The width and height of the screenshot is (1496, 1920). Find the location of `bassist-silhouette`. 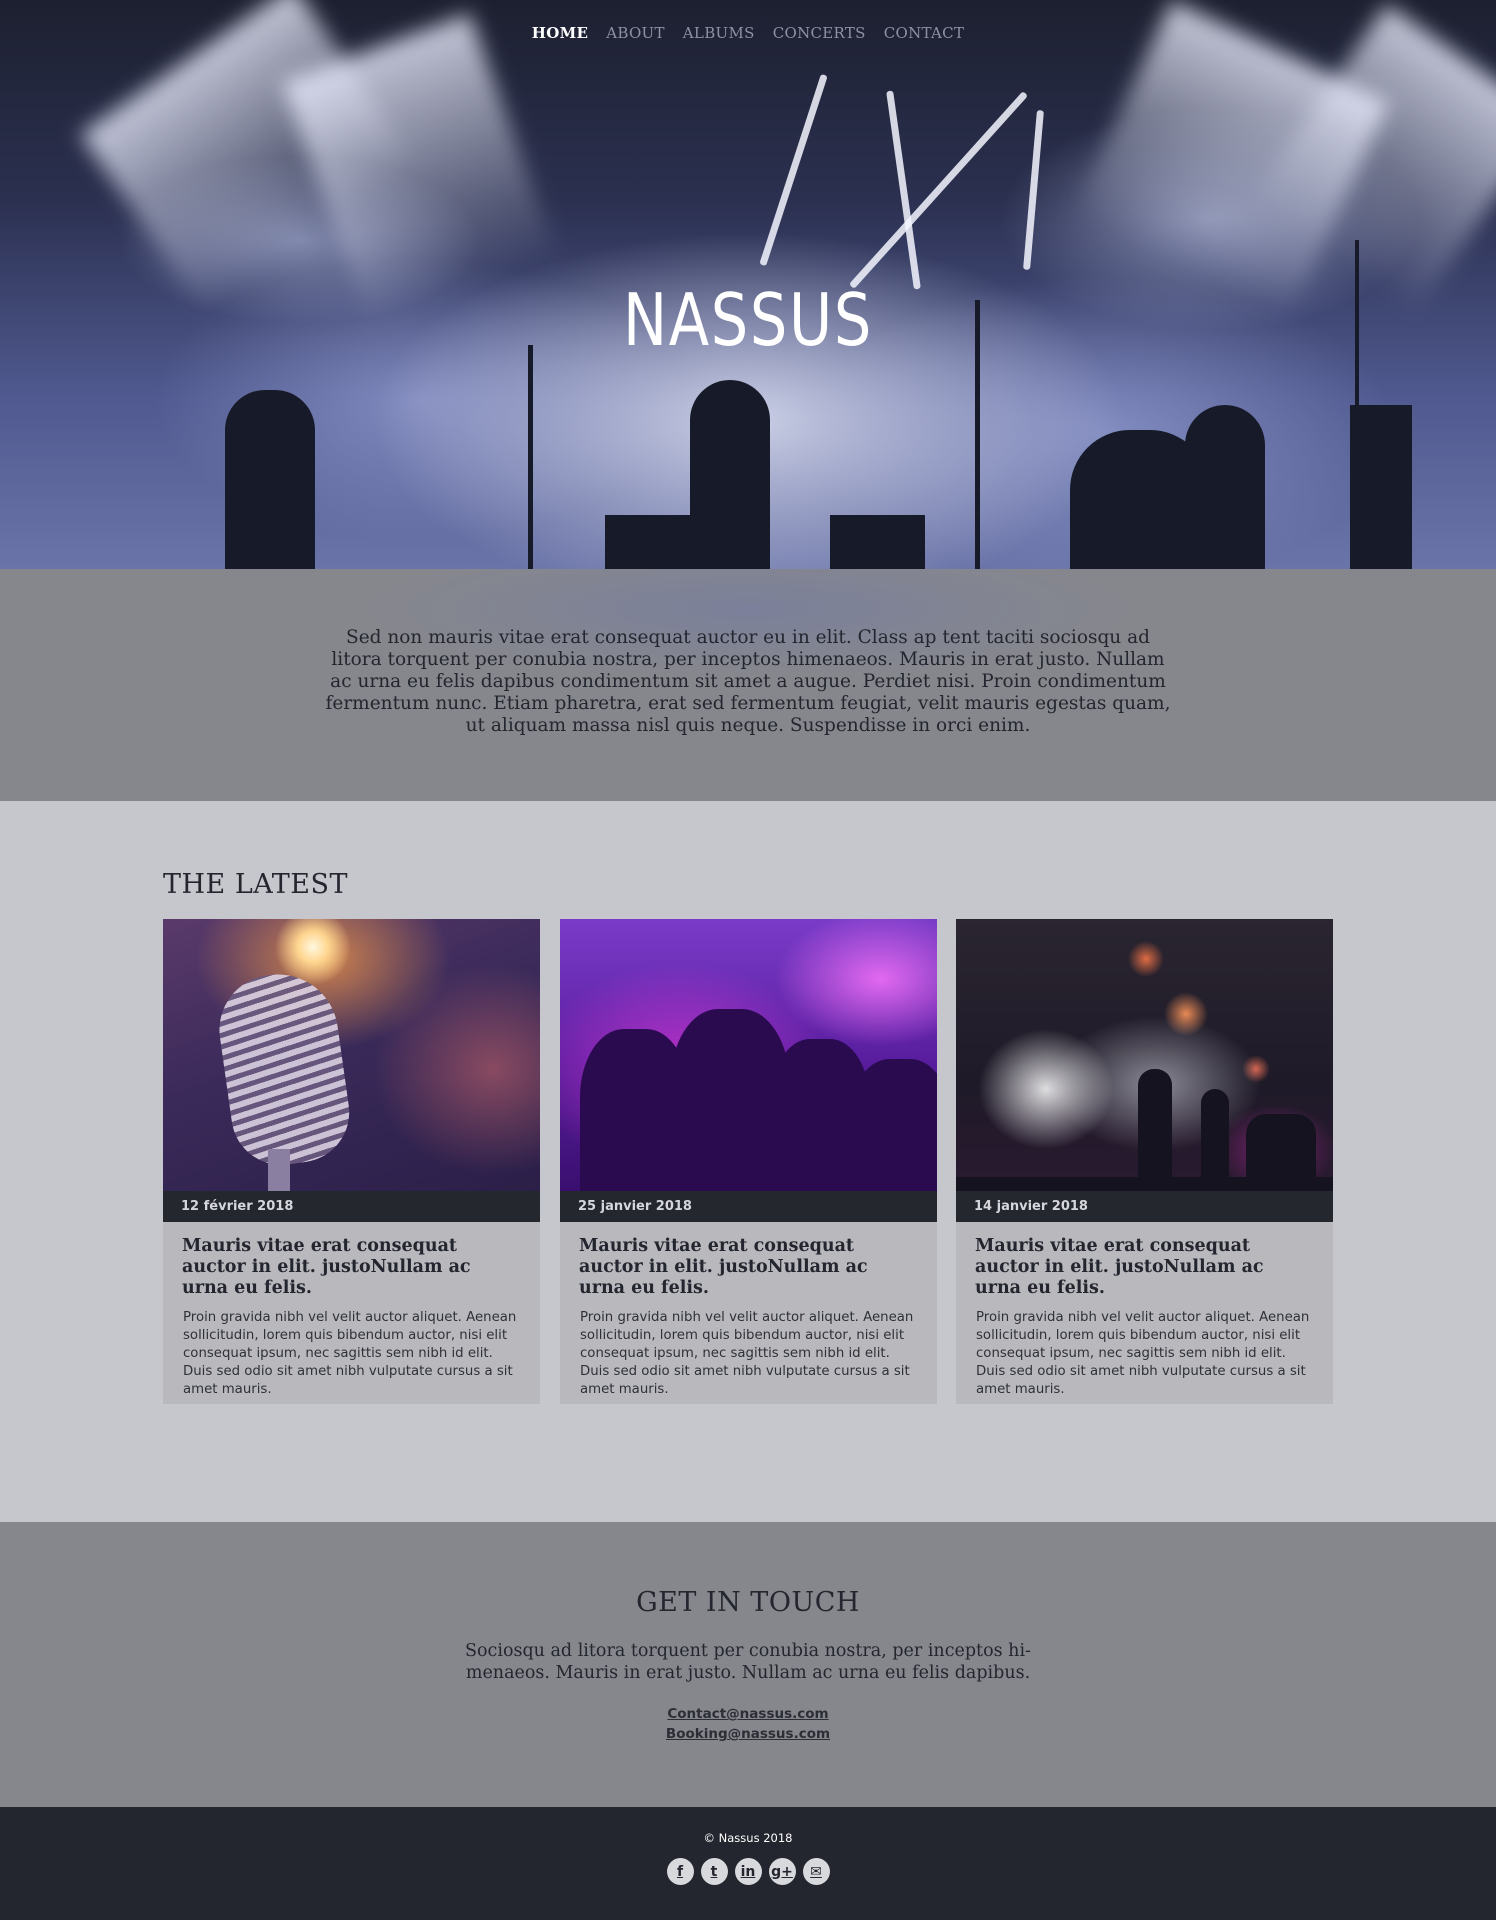

bassist-silhouette is located at coordinates (1215, 1134).